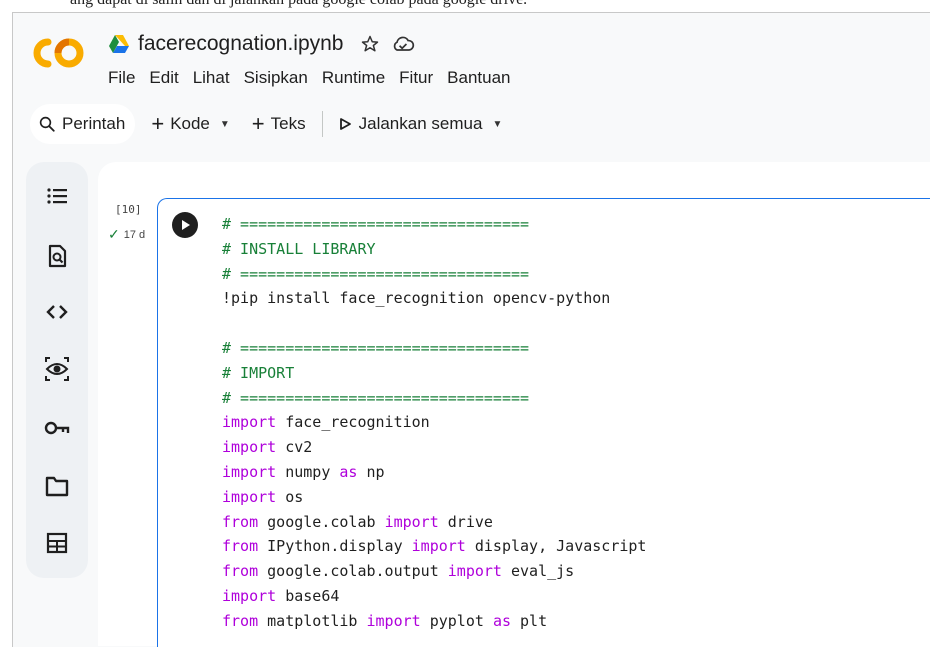 This screenshot has width=930, height=647. I want to click on star-icon, so click(370, 44).